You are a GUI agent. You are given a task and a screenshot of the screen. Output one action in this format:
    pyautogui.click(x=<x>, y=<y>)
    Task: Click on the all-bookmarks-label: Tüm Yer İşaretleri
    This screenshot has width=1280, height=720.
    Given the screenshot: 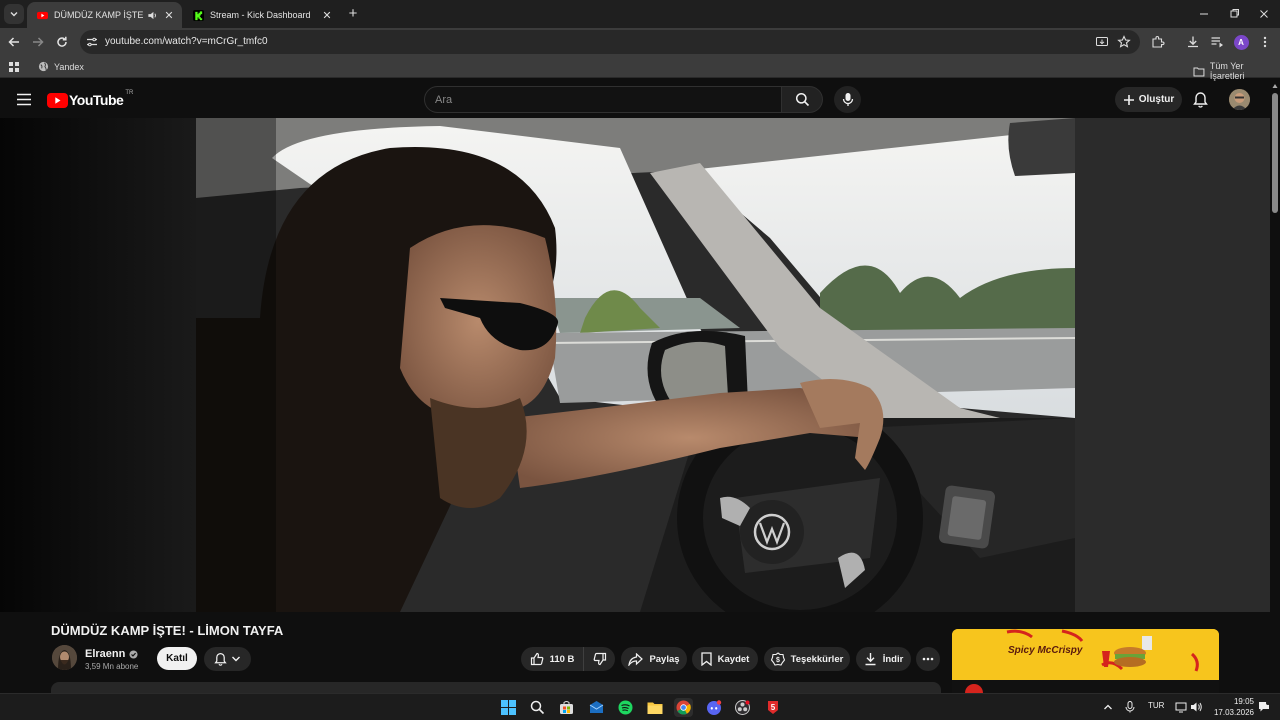 What is the action you would take?
    pyautogui.click(x=1227, y=71)
    